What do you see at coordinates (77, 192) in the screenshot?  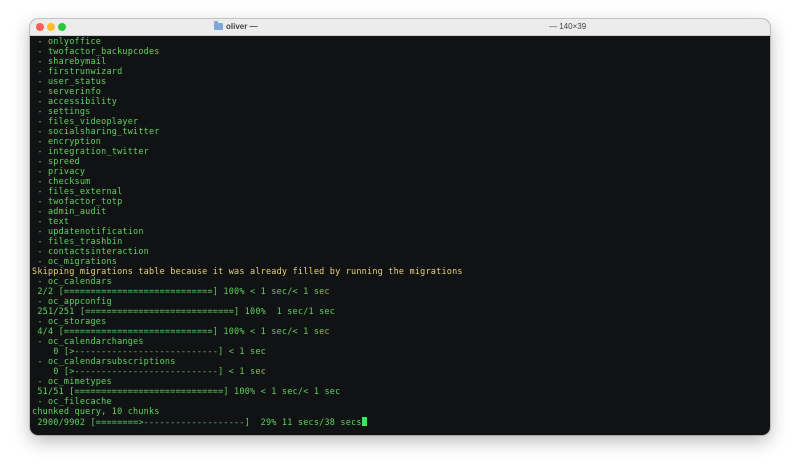 I see `terminal-line-text: - files_external` at bounding box center [77, 192].